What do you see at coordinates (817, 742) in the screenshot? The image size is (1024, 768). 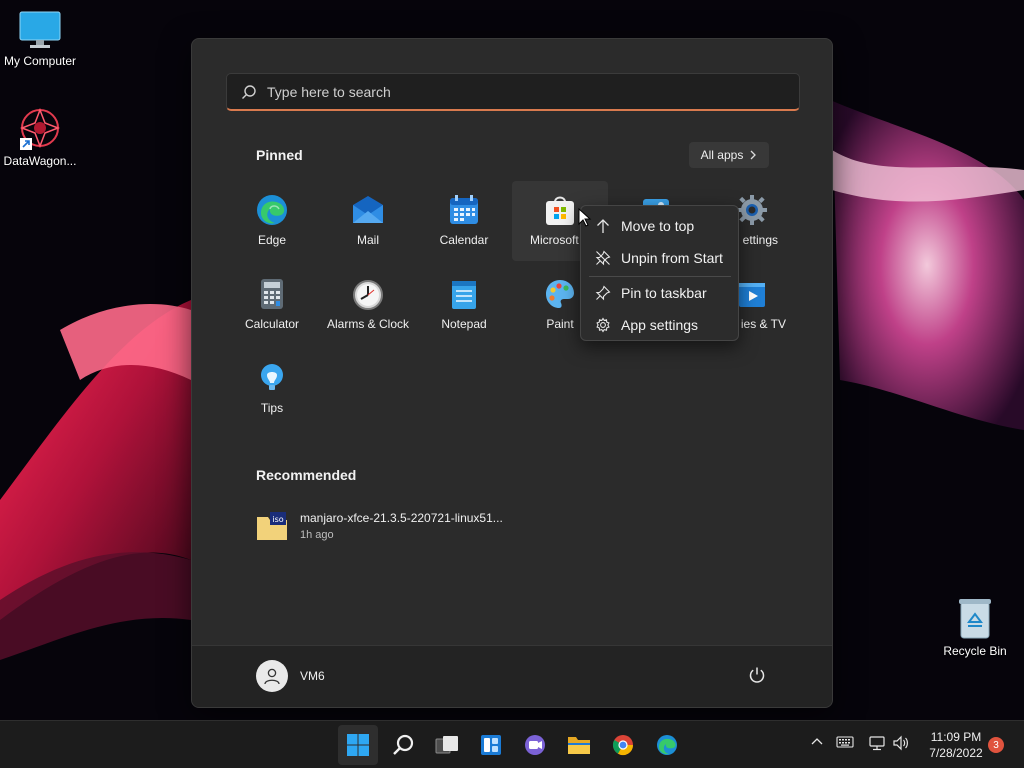 I see `chevron-up-icon` at bounding box center [817, 742].